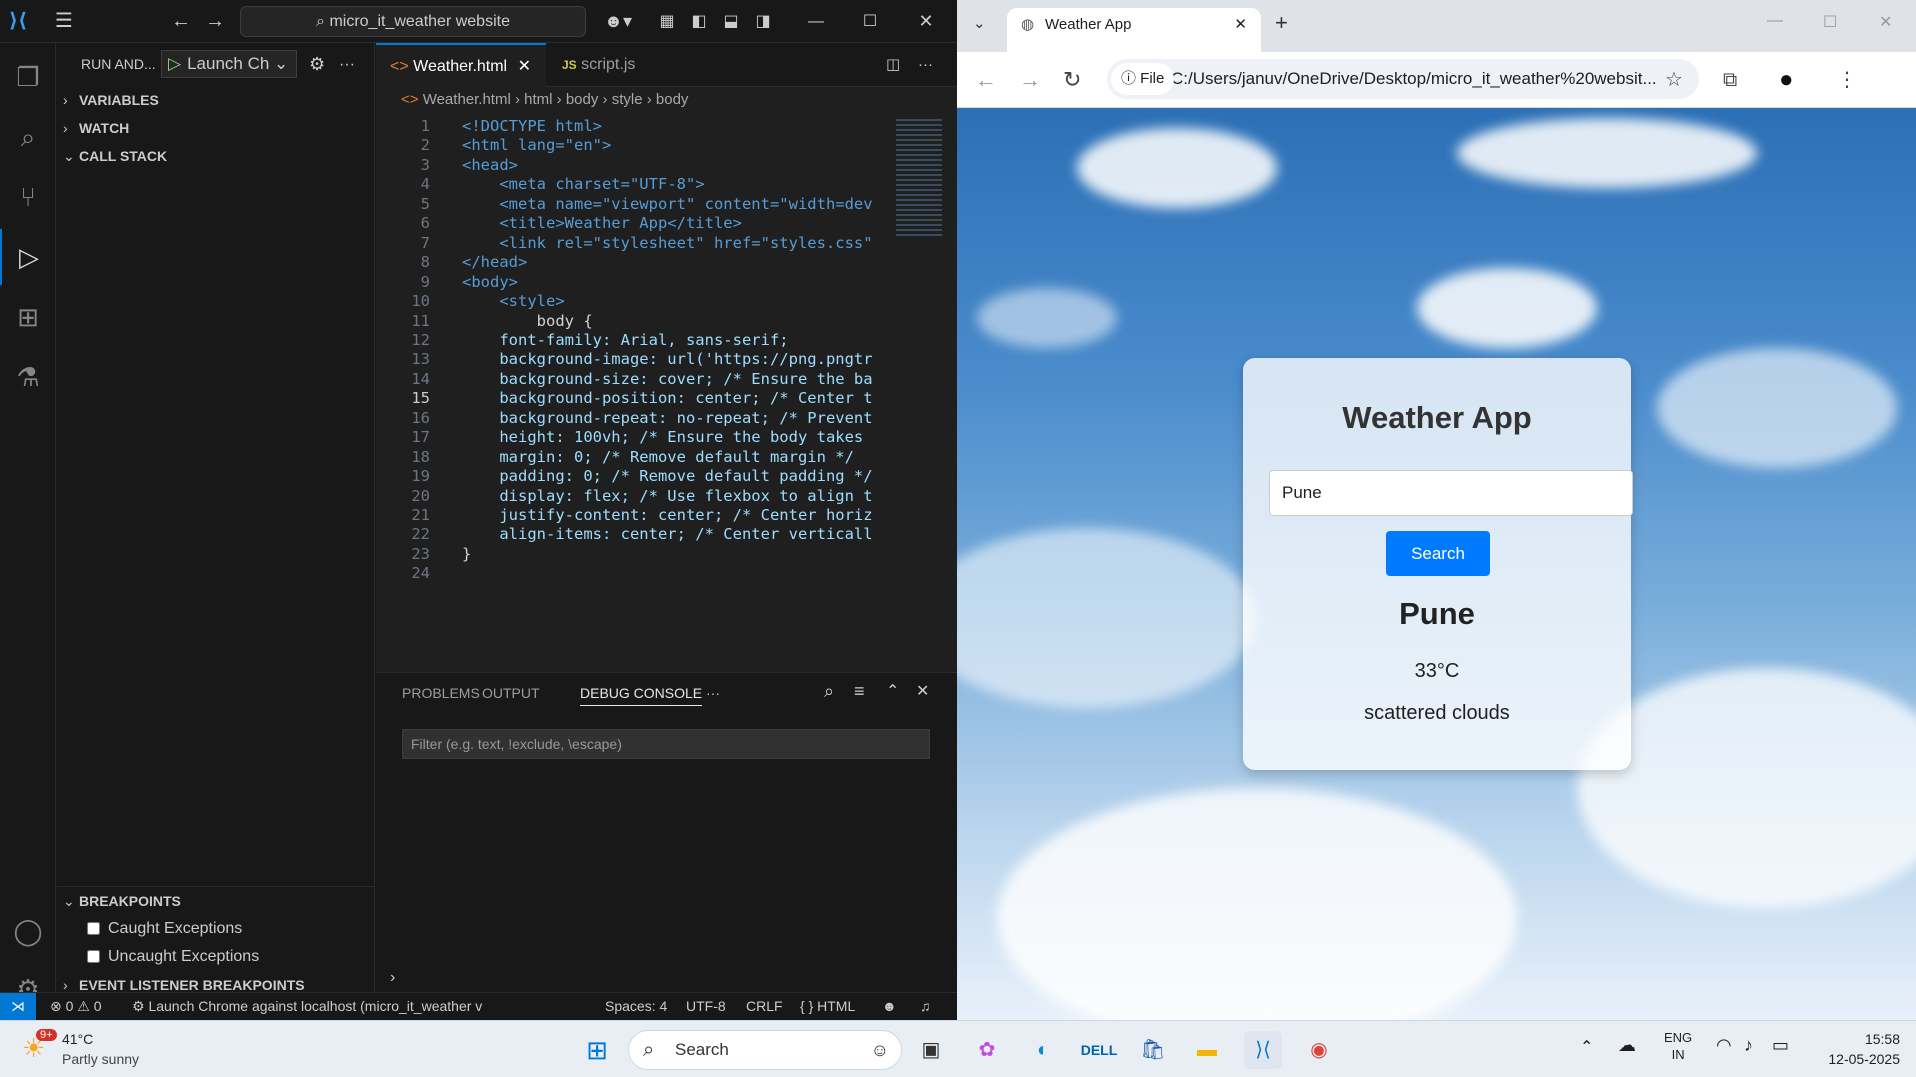 The width and height of the screenshot is (1916, 1077). What do you see at coordinates (925, 65) in the screenshot?
I see `editor-more-icon: ···` at bounding box center [925, 65].